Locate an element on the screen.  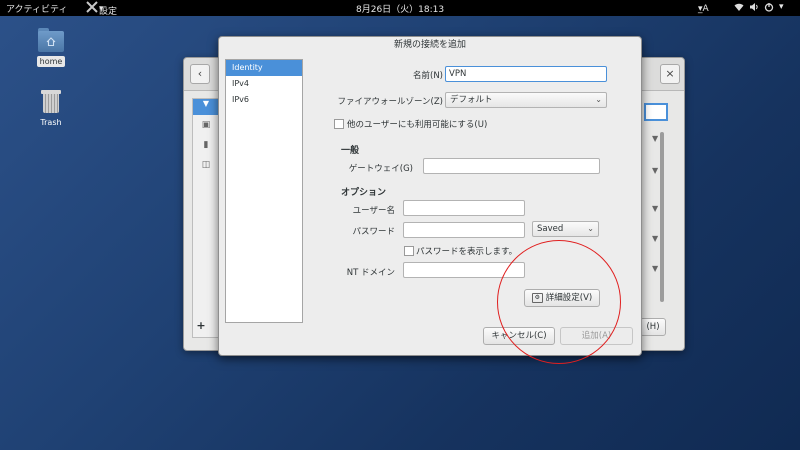
help-button: (H) is located at coordinates (653, 327).